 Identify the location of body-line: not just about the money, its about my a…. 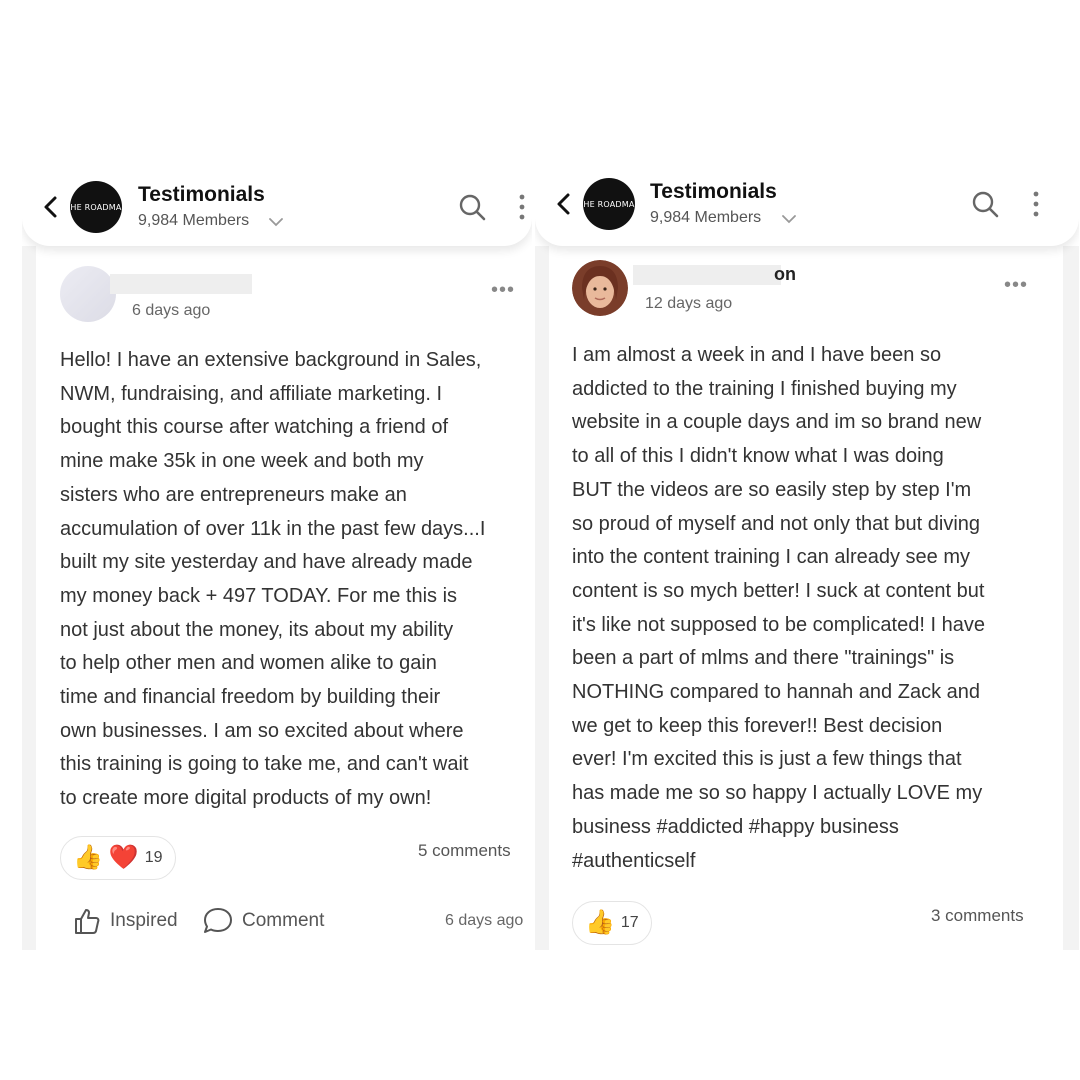
(257, 629).